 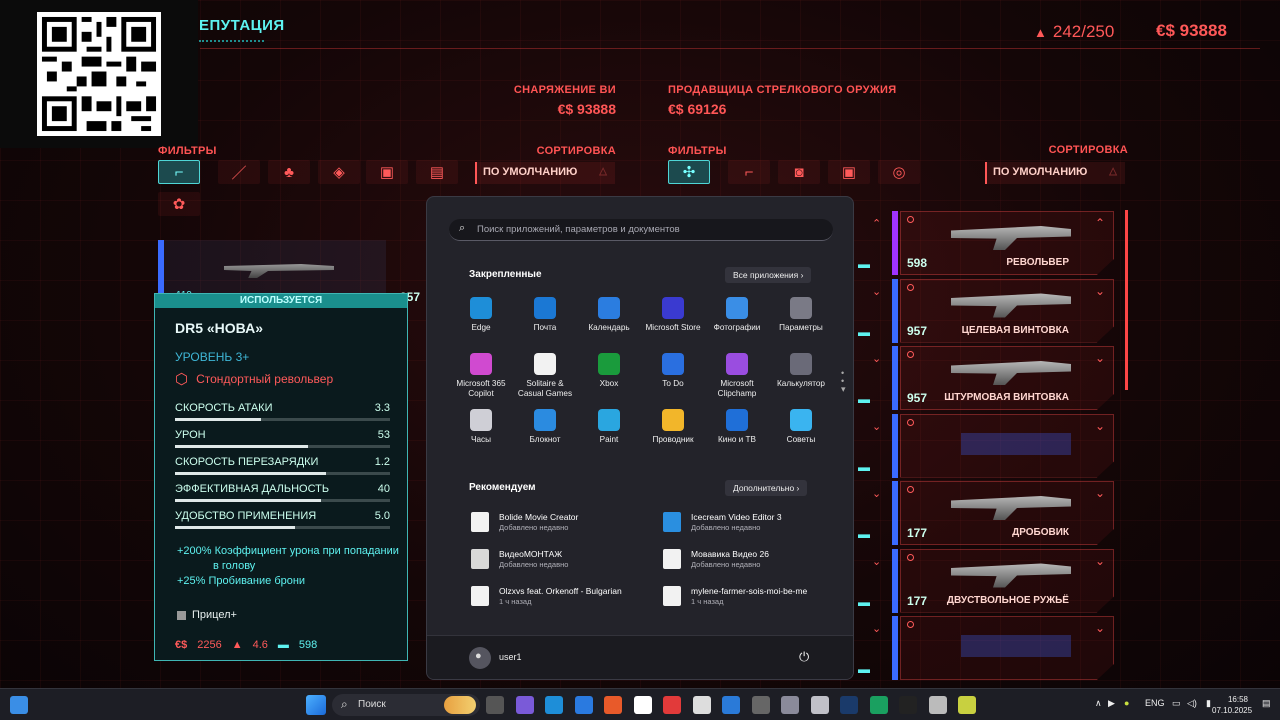 What do you see at coordinates (799, 172) in the screenshot?
I see `filter-grenade: ◙` at bounding box center [799, 172].